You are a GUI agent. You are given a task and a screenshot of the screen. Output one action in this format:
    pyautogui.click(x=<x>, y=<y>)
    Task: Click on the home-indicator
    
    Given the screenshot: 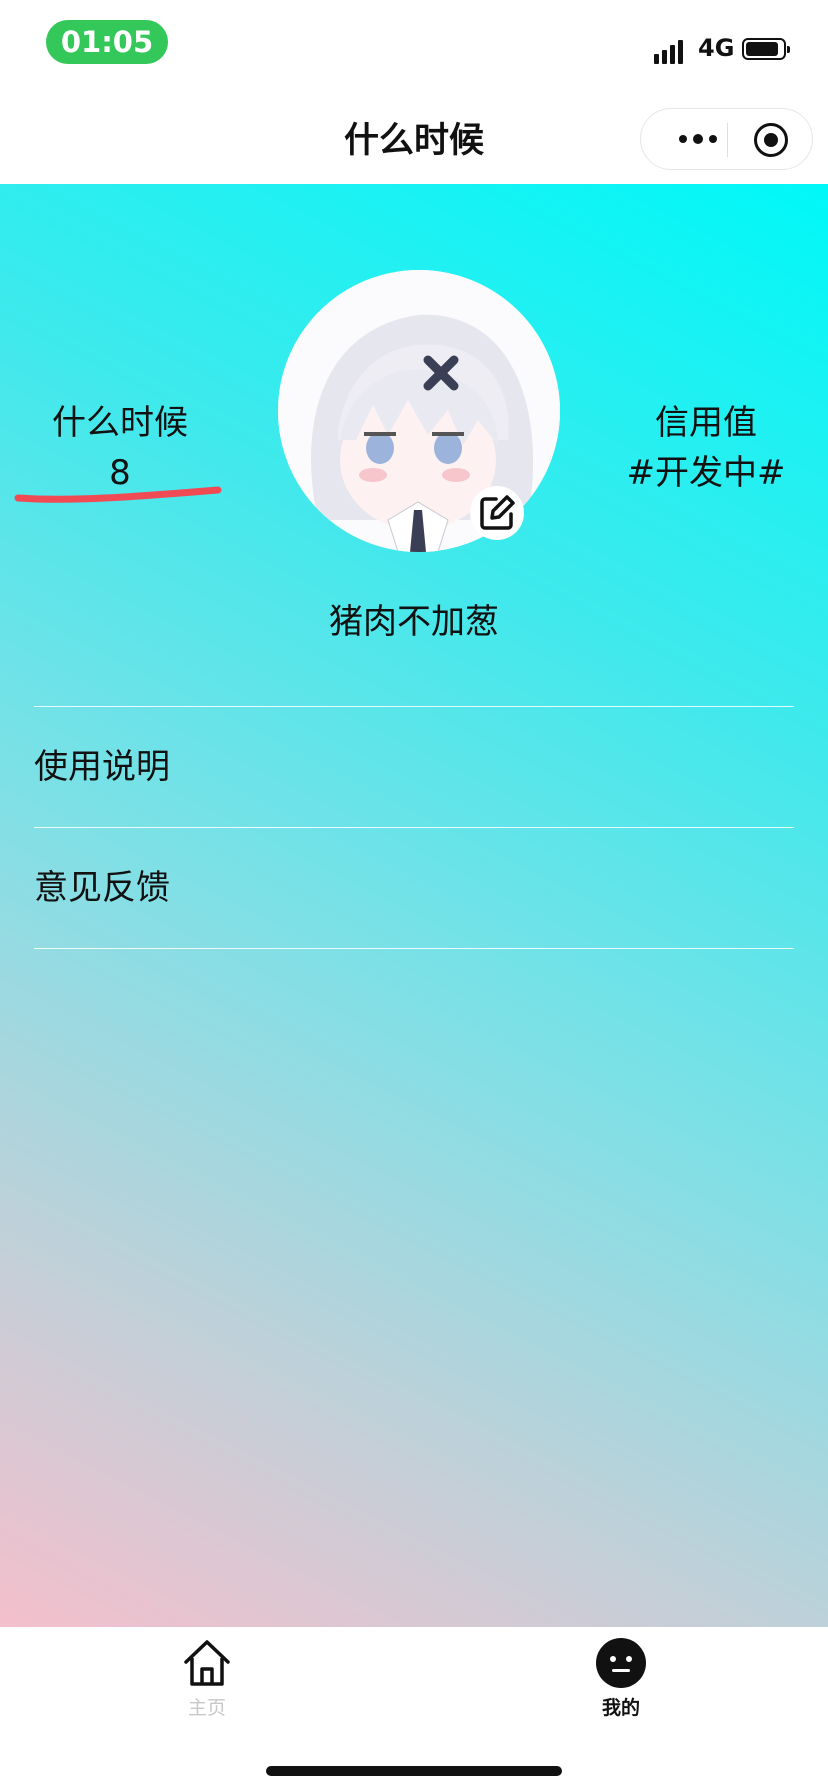 What is the action you would take?
    pyautogui.click(x=414, y=1771)
    